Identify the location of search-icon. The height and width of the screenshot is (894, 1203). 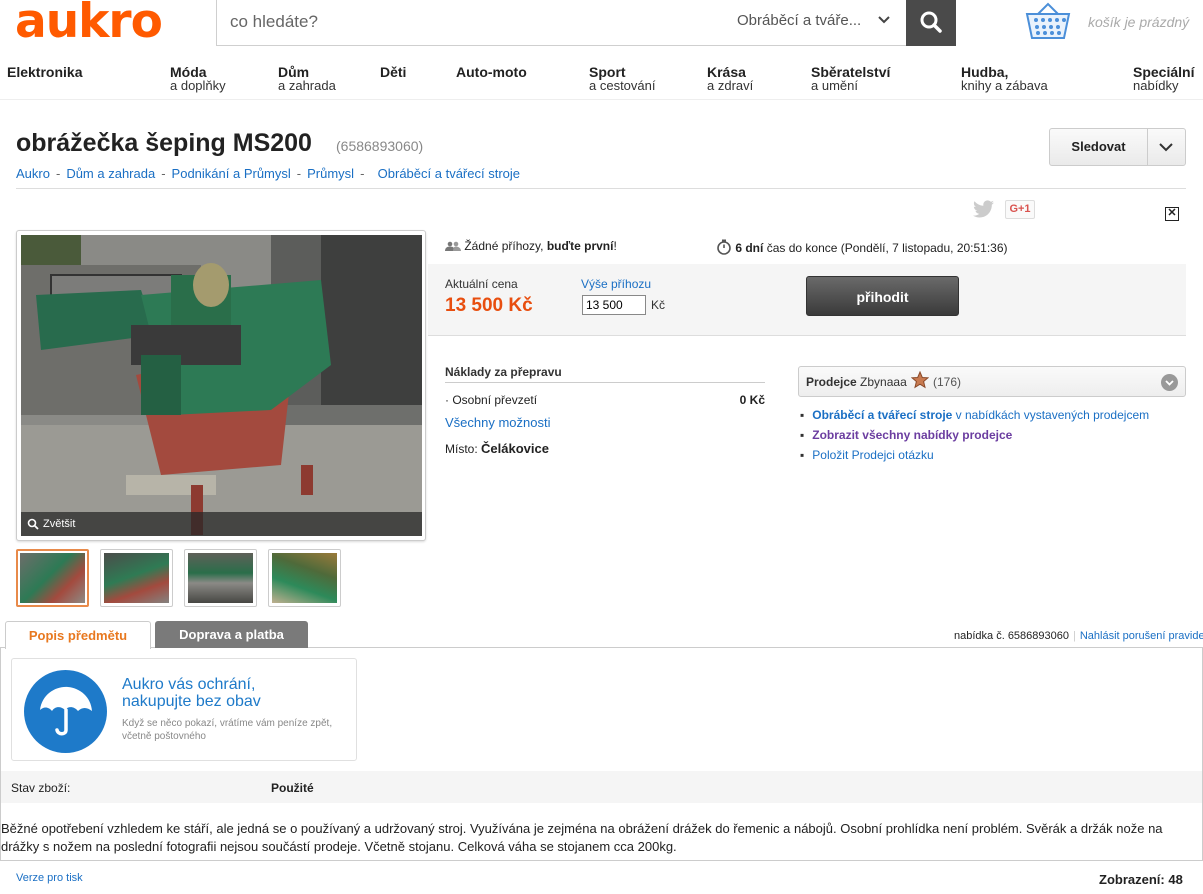
(931, 22).